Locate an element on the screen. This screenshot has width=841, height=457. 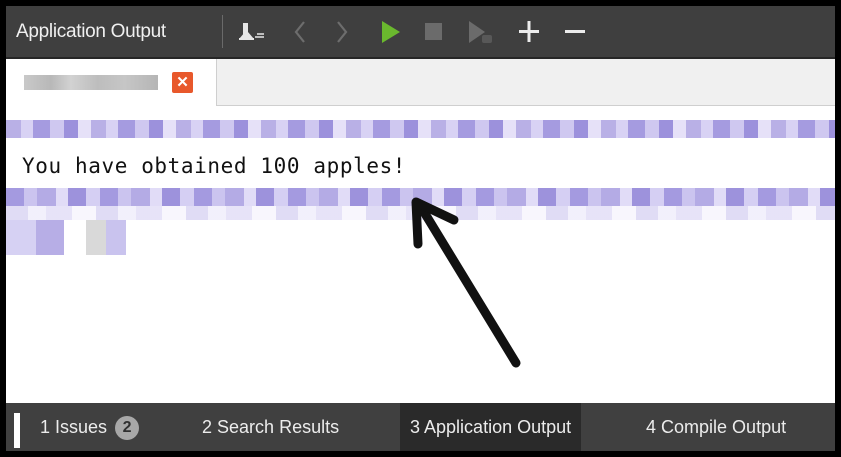
output-tab-name is located at coordinates (91, 82).